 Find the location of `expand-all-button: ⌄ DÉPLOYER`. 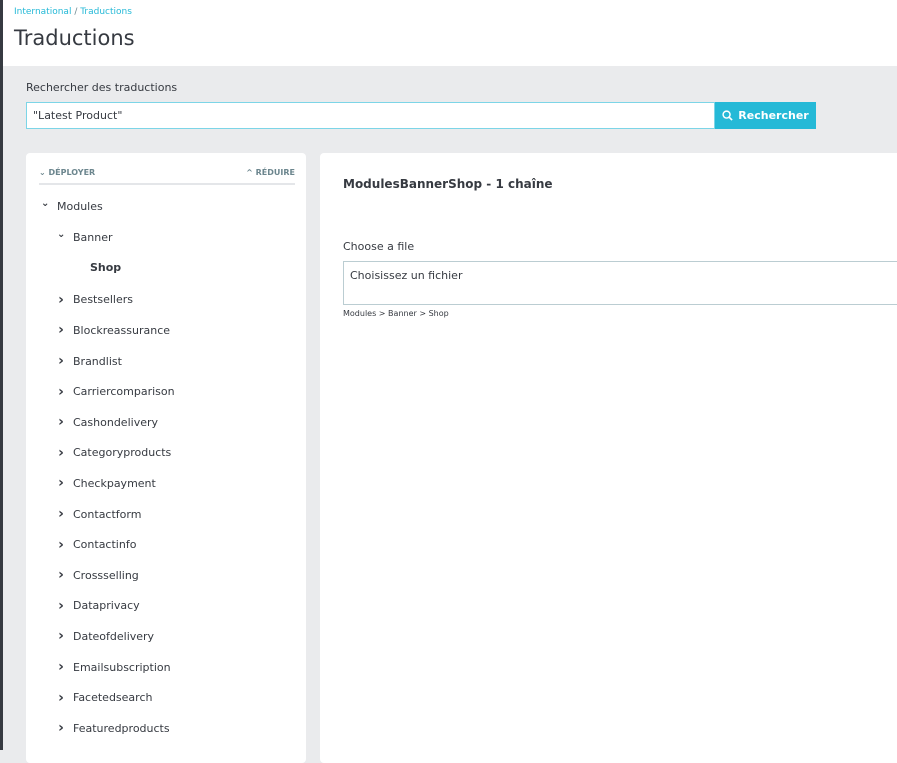

expand-all-button: ⌄ DÉPLOYER is located at coordinates (67, 175).